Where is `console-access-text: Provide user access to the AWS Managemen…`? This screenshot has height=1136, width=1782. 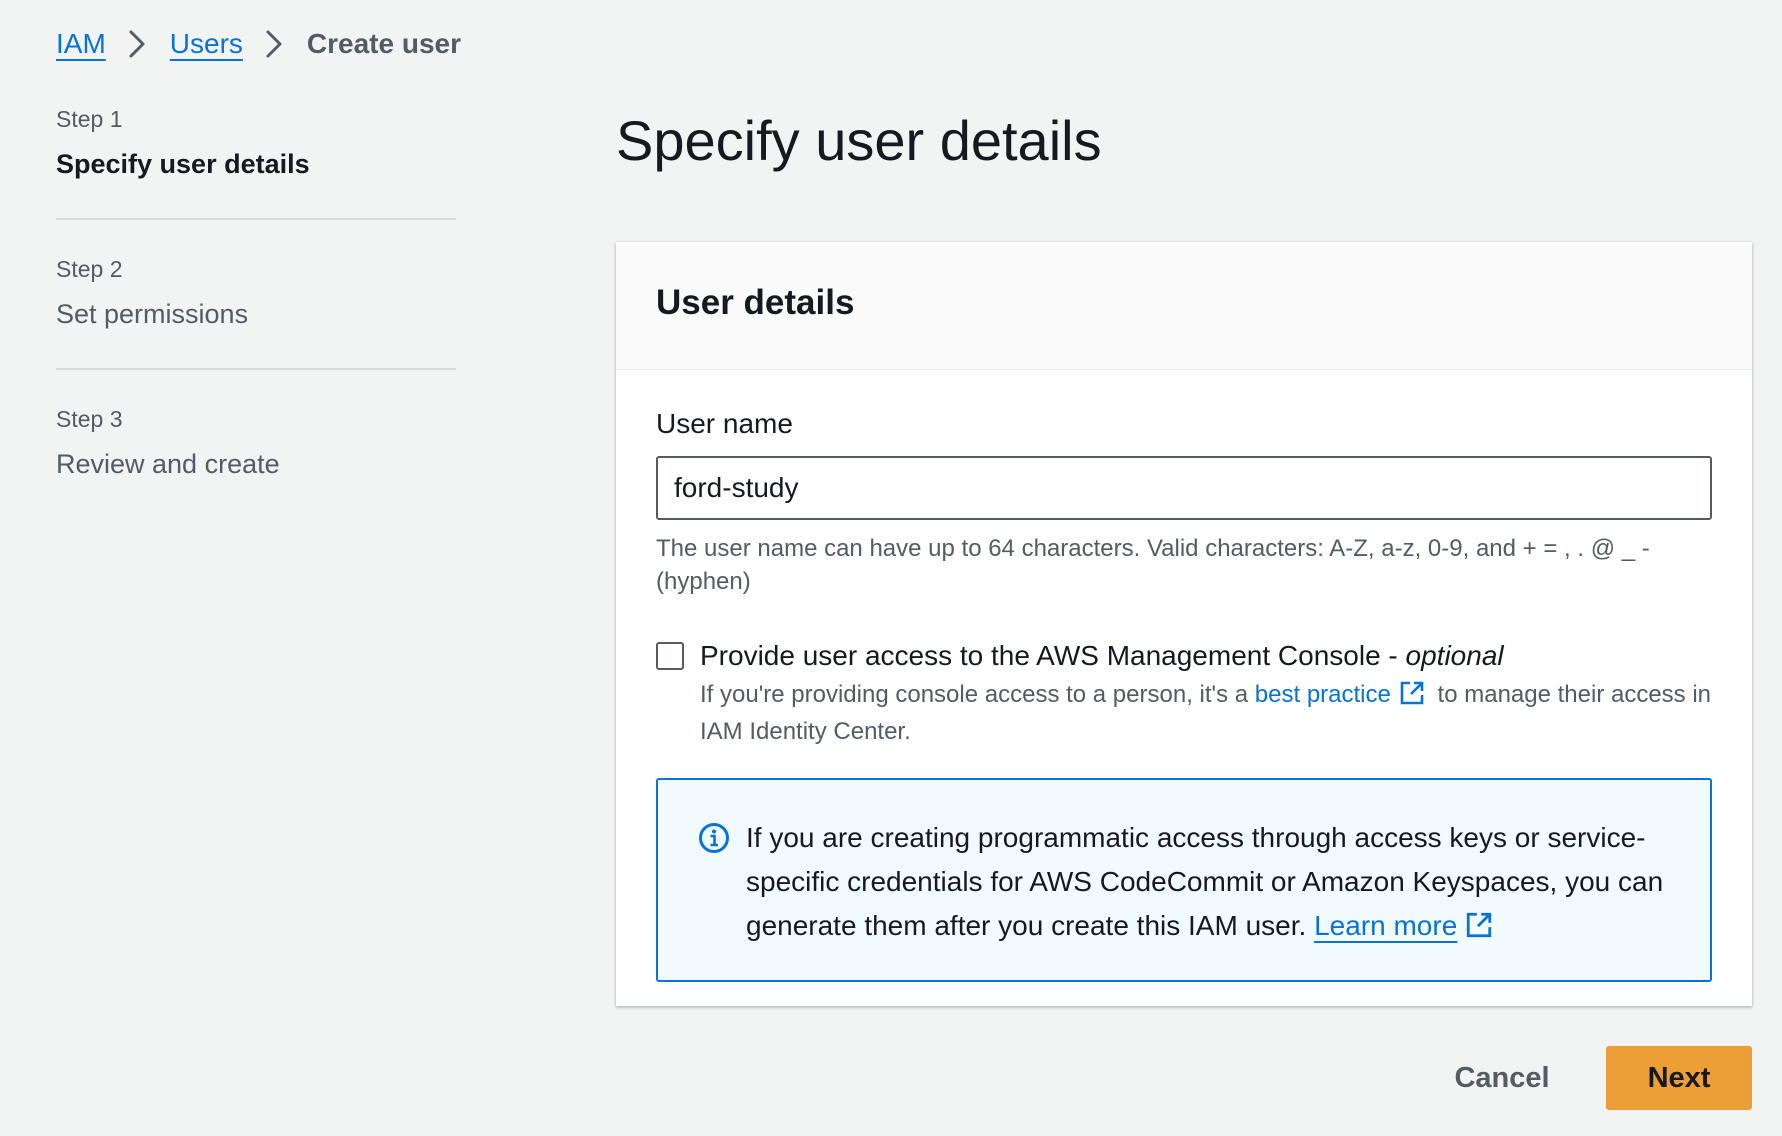 console-access-text: Provide user access to the AWS Managemen… is located at coordinates (1210, 693).